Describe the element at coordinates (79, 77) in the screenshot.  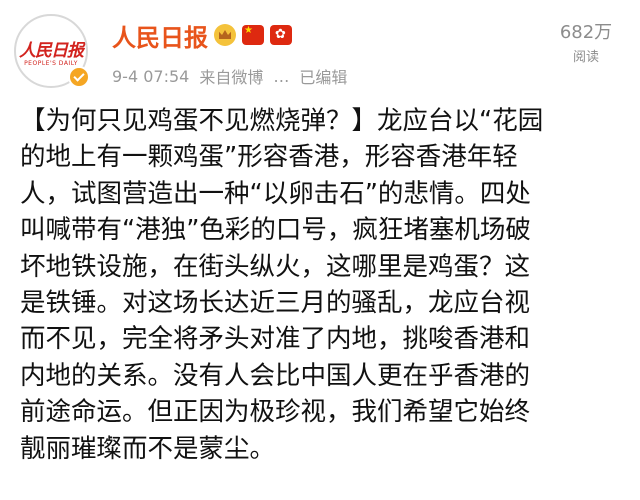
I see `verified-icon` at that location.